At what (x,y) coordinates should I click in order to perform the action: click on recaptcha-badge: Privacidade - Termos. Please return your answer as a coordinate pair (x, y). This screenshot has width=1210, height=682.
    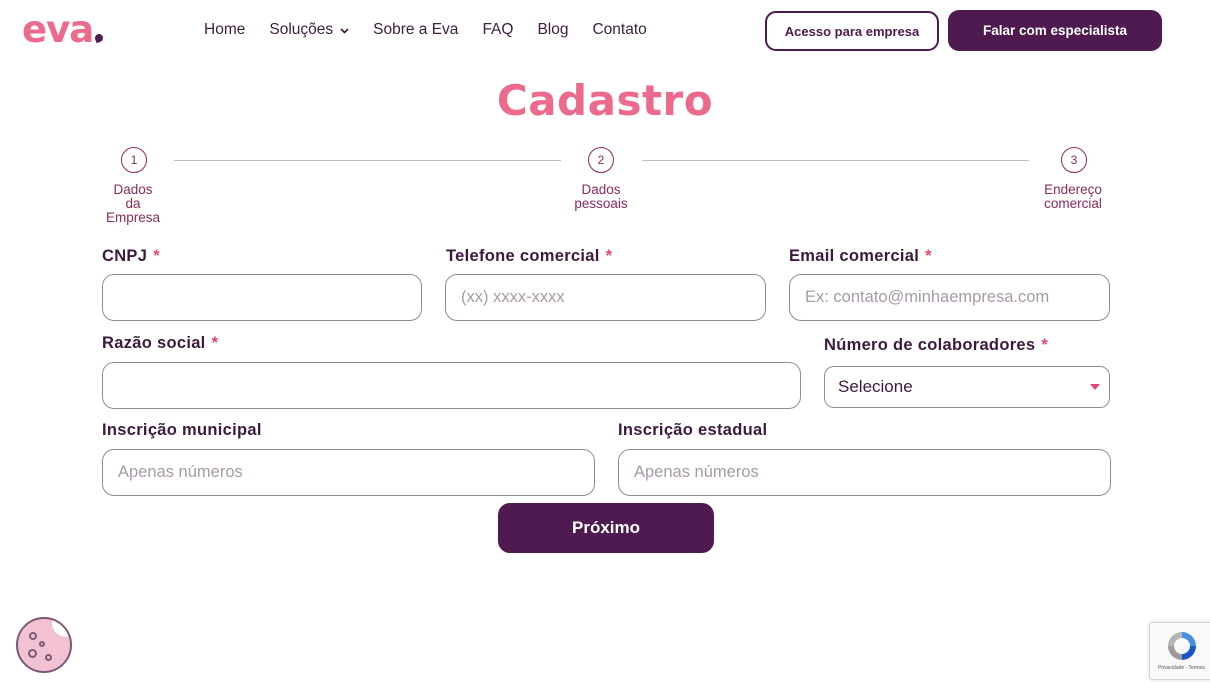
    Looking at the image, I should click on (1179, 651).